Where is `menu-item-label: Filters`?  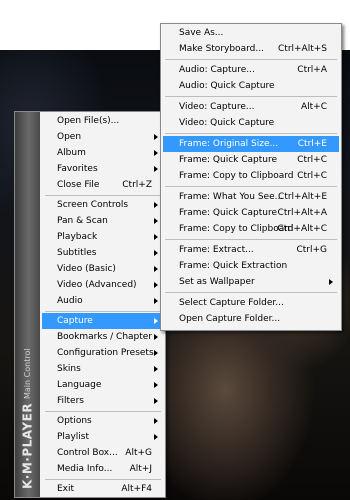 menu-item-label: Filters is located at coordinates (70, 401).